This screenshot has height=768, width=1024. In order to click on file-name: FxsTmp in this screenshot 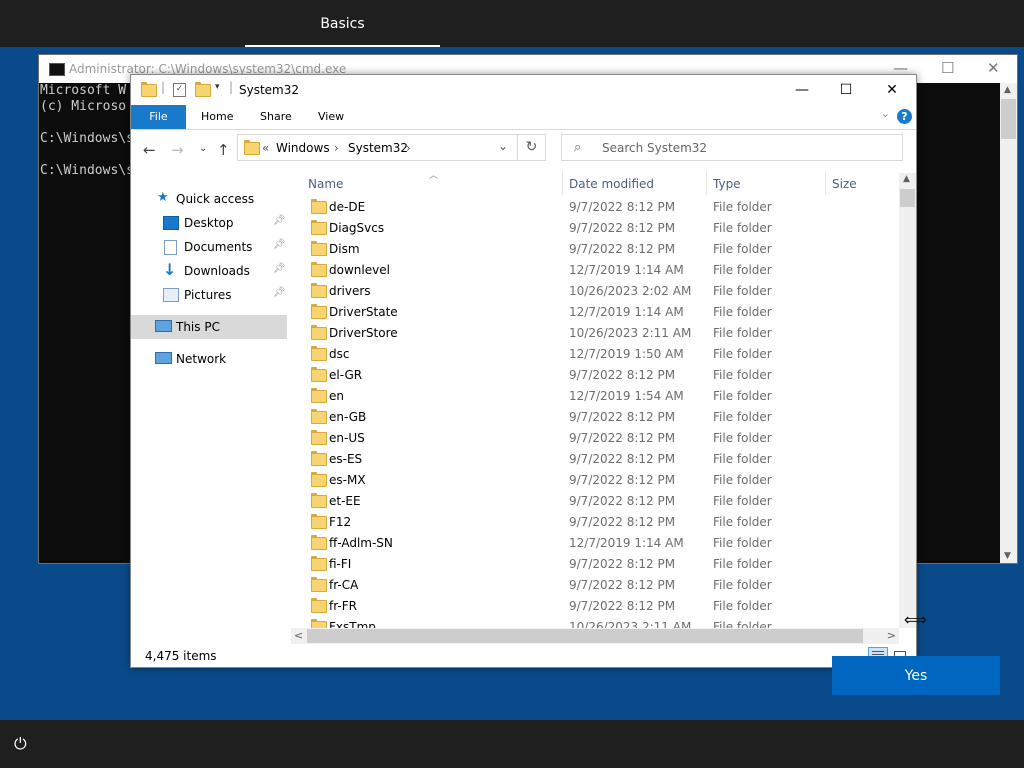, I will do `click(352, 624)`.